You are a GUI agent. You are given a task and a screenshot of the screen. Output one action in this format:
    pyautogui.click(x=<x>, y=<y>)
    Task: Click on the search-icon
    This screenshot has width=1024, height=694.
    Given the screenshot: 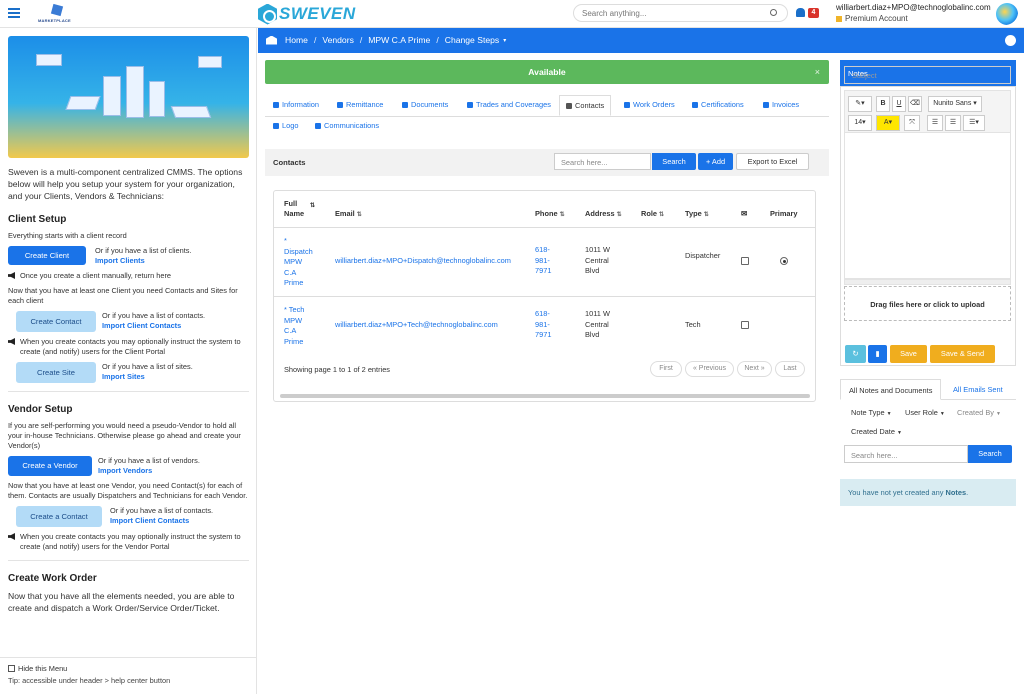 What is the action you would take?
    pyautogui.click(x=773, y=12)
    